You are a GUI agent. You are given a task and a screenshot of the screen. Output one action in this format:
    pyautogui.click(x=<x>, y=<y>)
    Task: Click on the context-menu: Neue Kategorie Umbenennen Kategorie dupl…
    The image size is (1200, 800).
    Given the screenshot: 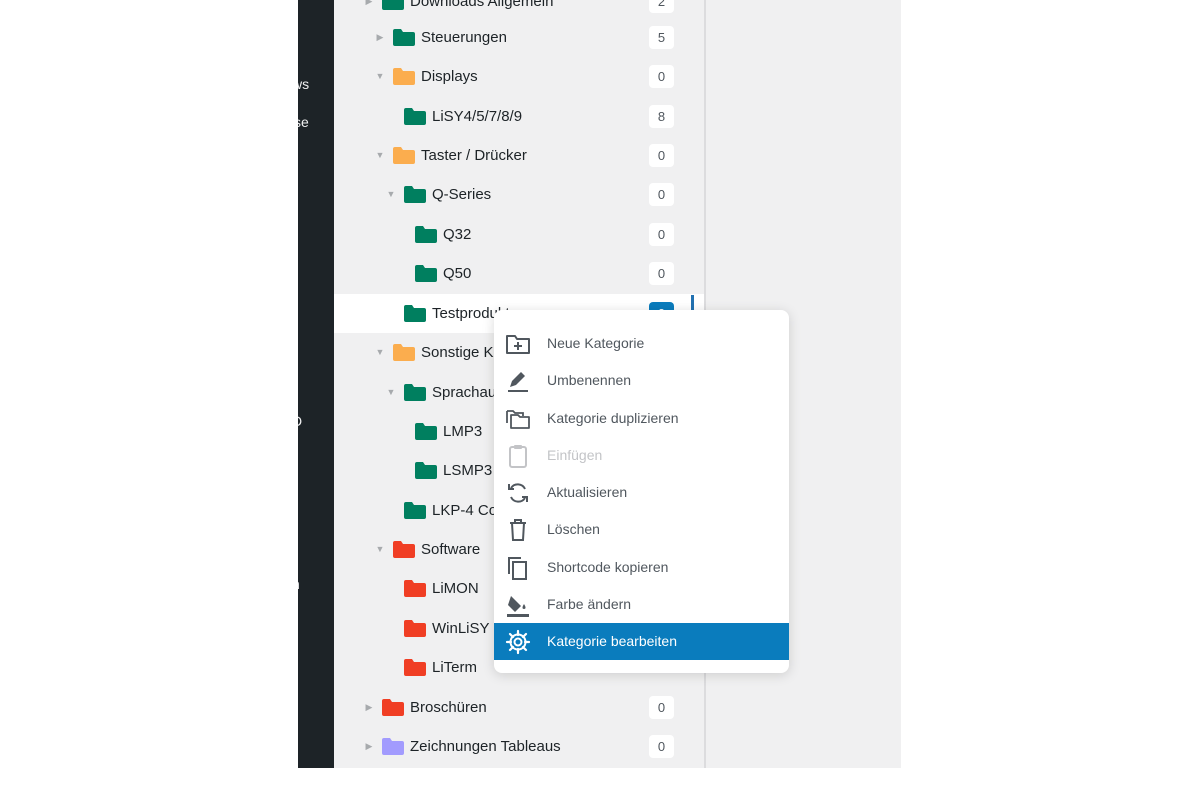 What is the action you would take?
    pyautogui.click(x=641, y=491)
    